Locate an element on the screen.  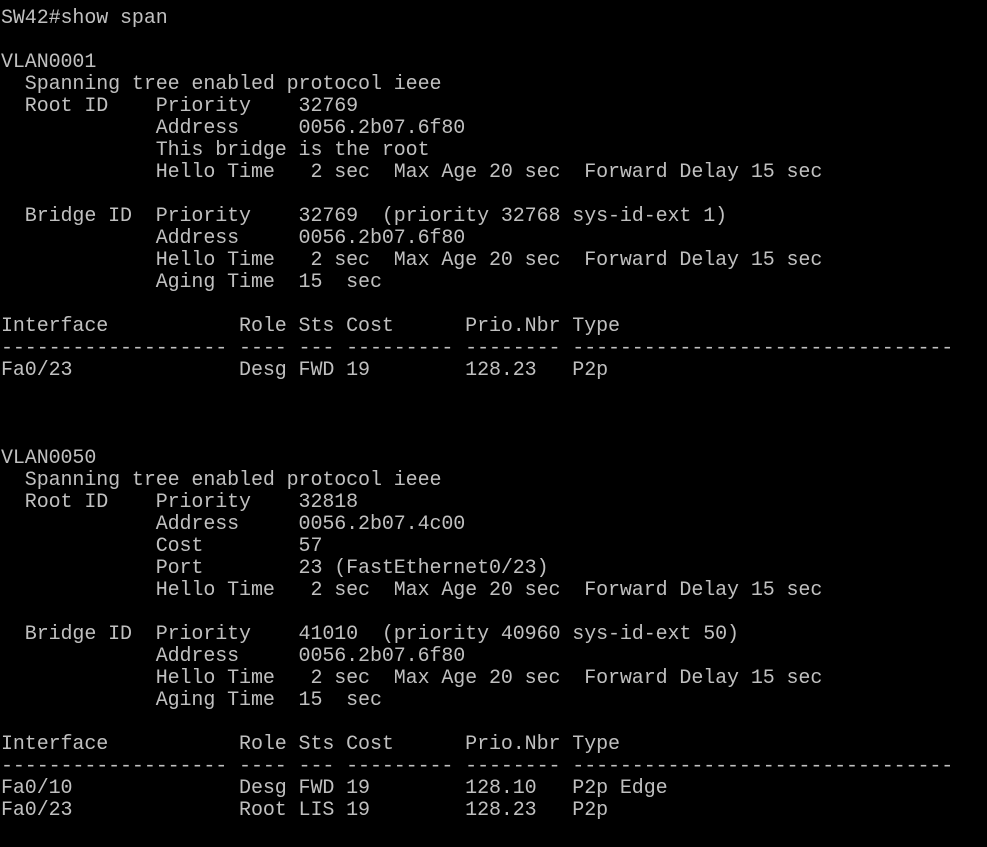
root-id-cost: Cost 57 is located at coordinates (162, 546).